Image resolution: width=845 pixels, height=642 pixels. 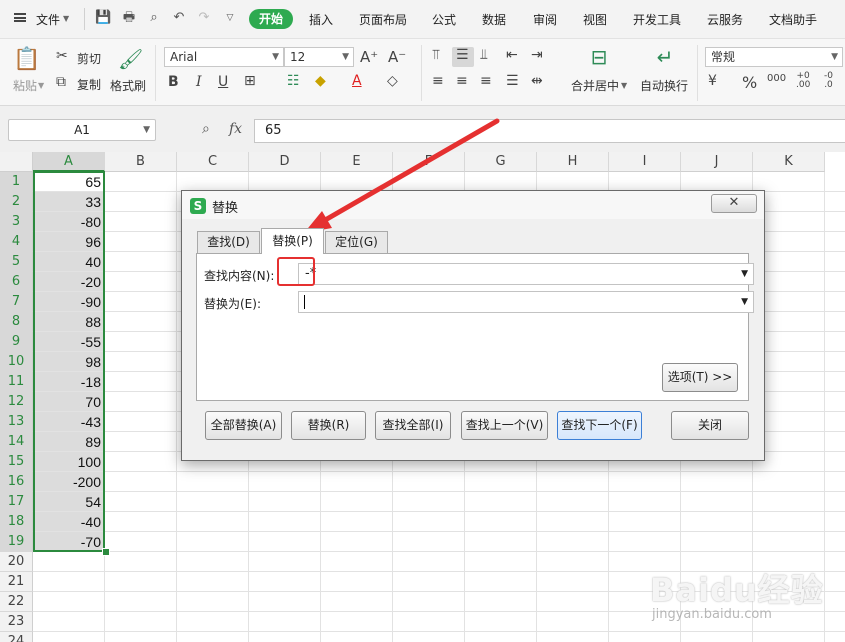 What do you see at coordinates (292, 241) in the screenshot?
I see `tab-replace: 替换(P)` at bounding box center [292, 241].